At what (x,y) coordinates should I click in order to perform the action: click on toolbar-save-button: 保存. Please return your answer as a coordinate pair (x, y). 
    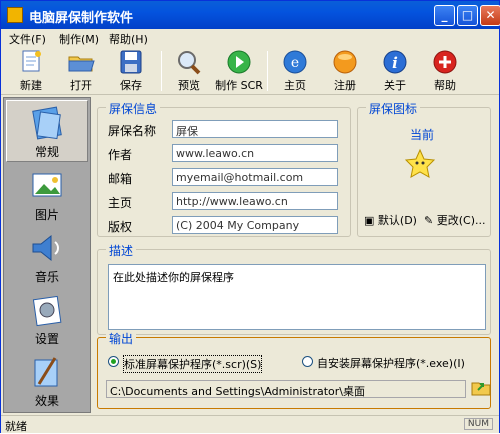
    Looking at the image, I should click on (131, 71).